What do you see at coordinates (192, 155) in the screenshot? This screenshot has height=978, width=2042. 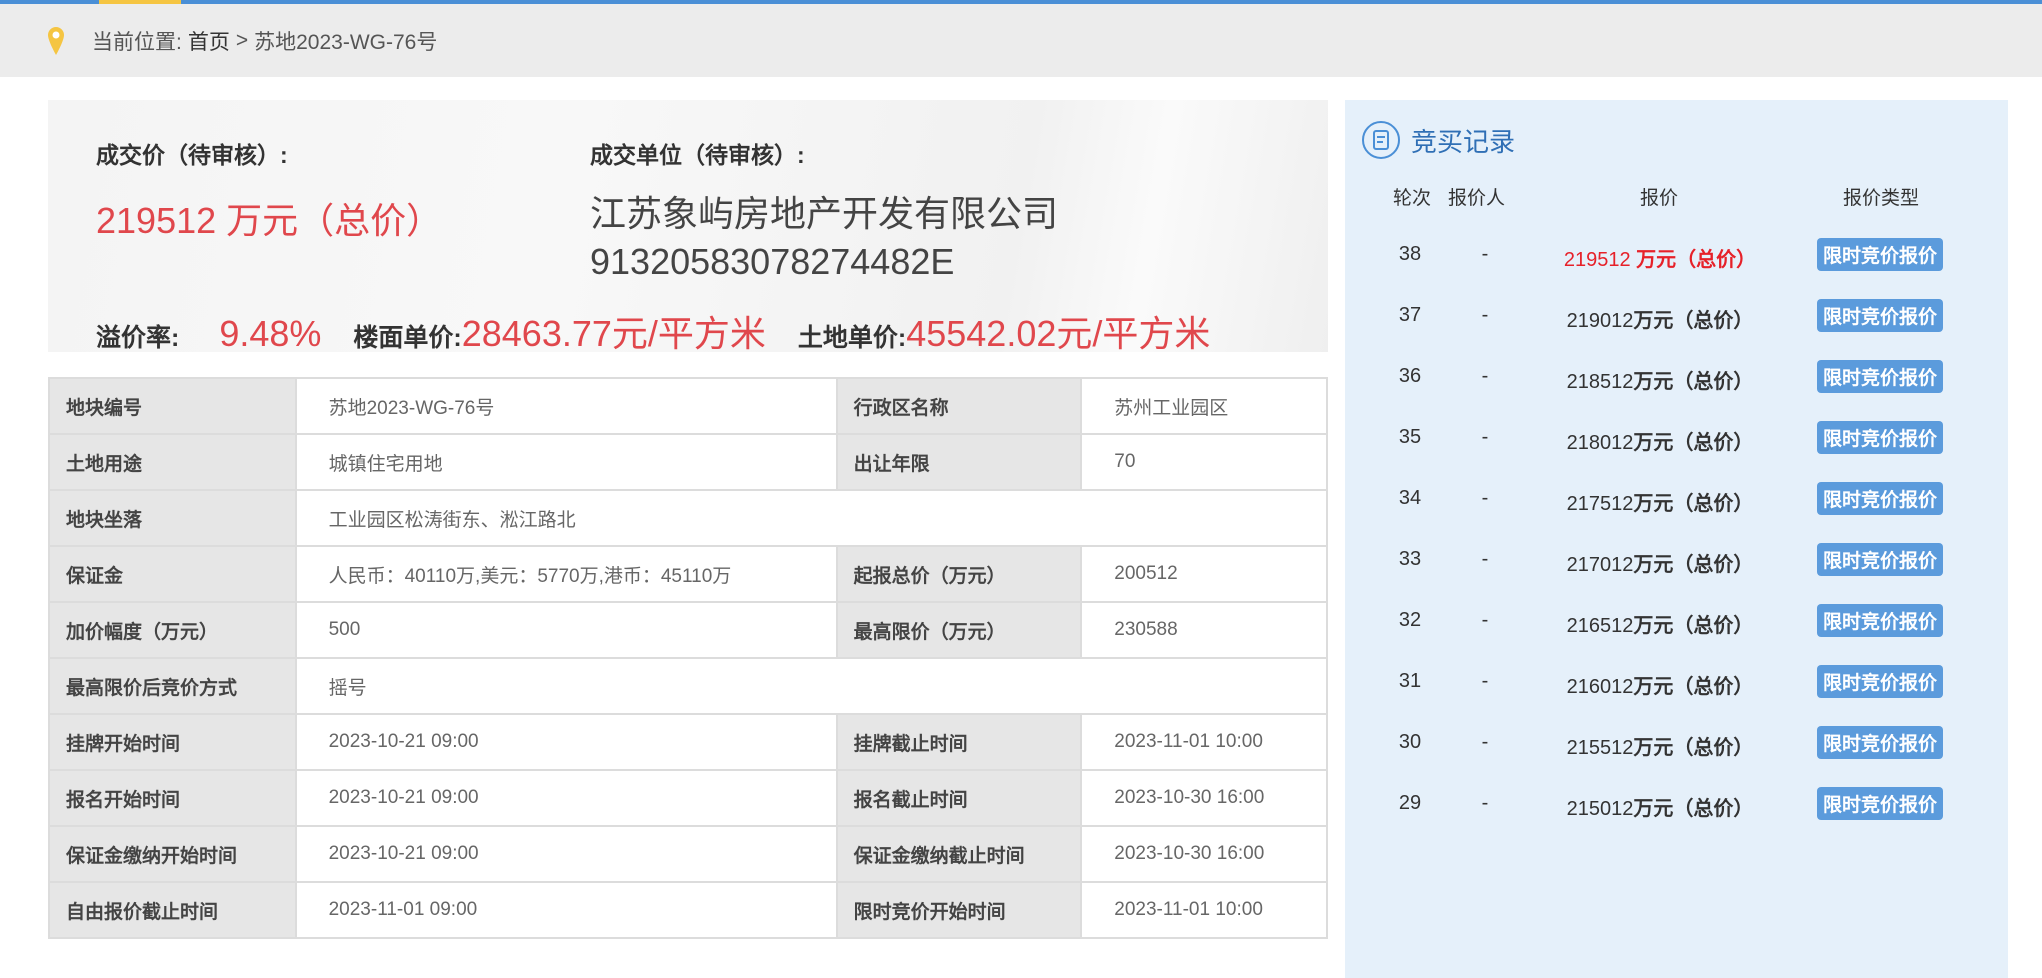 I see `price-label: 成交价（待审核）:` at bounding box center [192, 155].